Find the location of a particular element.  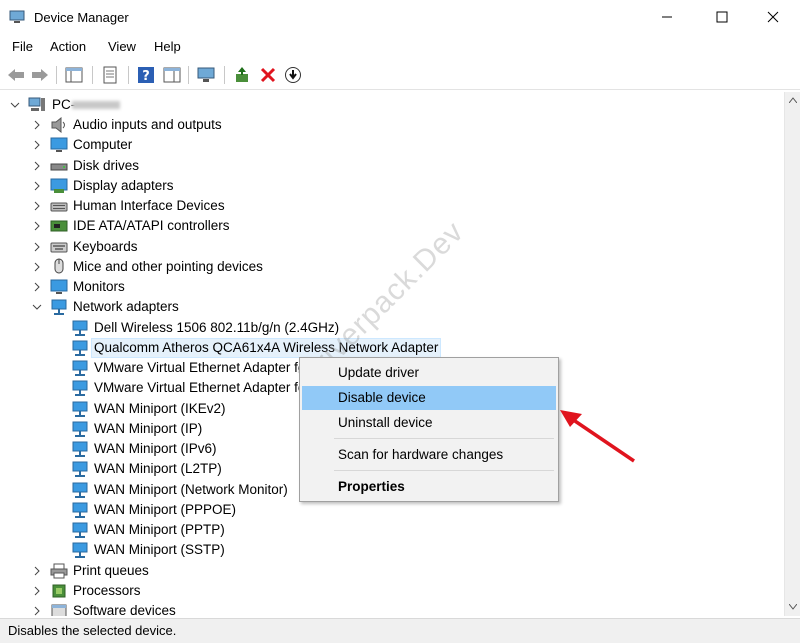

back-button is located at coordinates (16, 75).